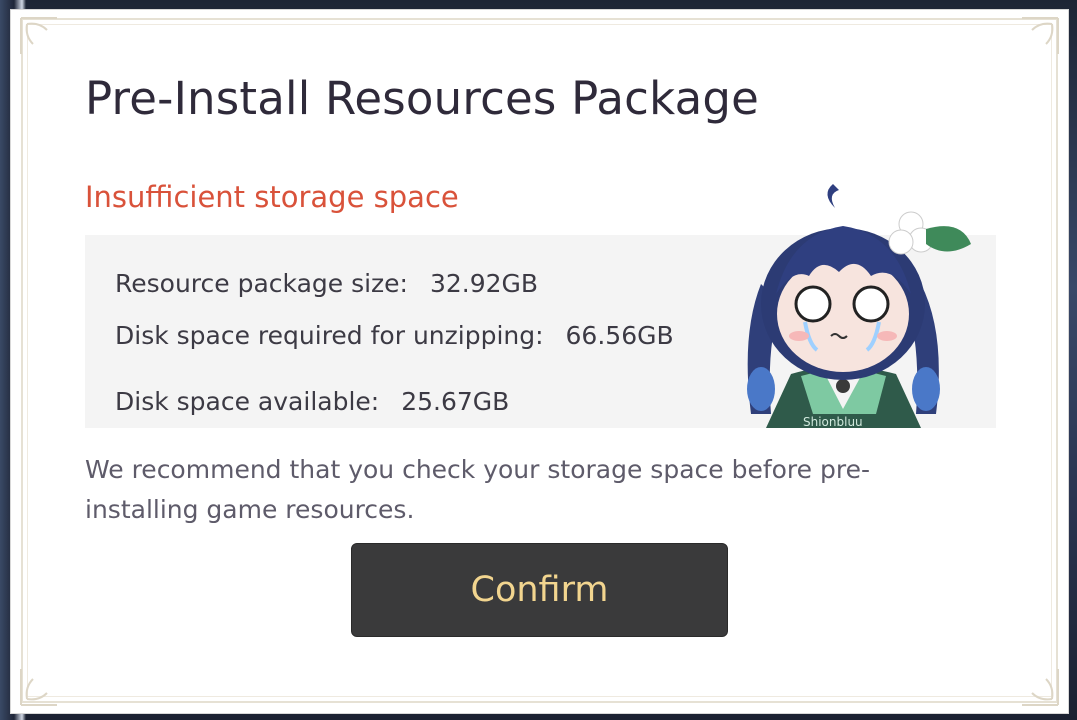 This screenshot has width=1077, height=720. What do you see at coordinates (272, 197) in the screenshot?
I see `storage-warning: Insufficient storage space` at bounding box center [272, 197].